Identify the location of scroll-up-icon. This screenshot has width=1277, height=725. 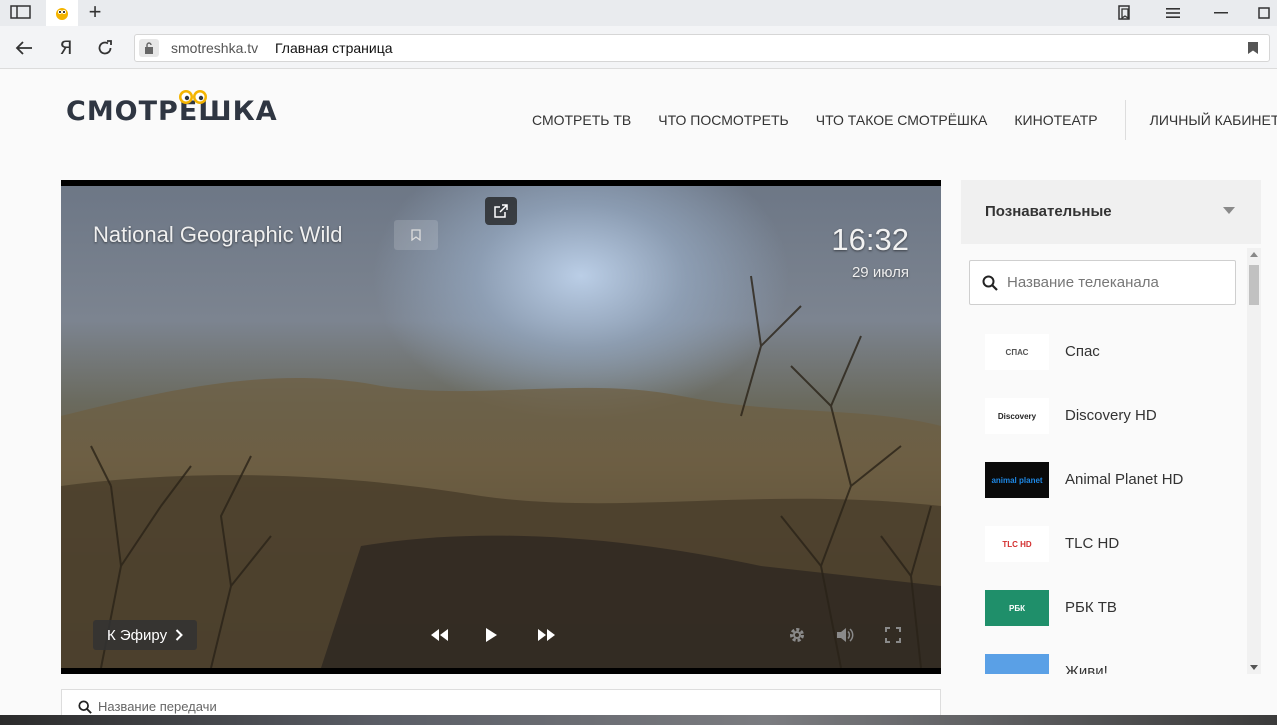
(1254, 254).